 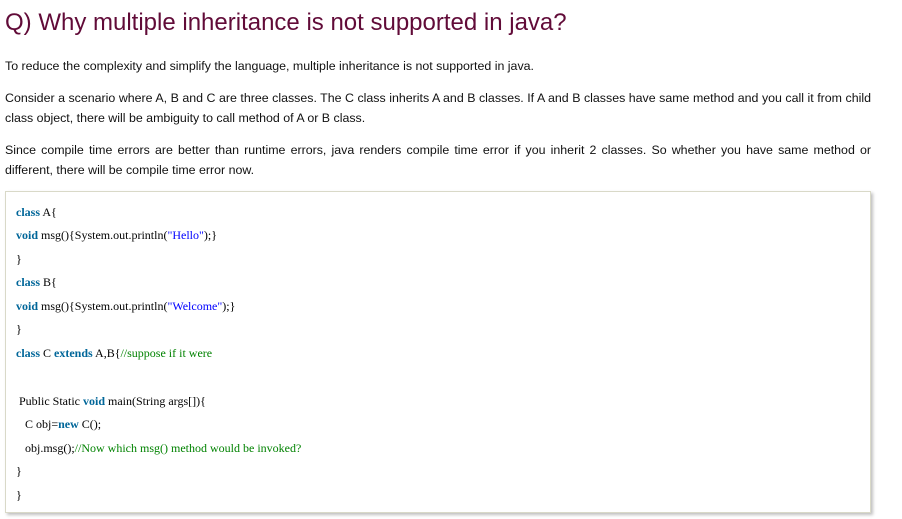 I want to click on code-keyword: extends, so click(x=73, y=353).